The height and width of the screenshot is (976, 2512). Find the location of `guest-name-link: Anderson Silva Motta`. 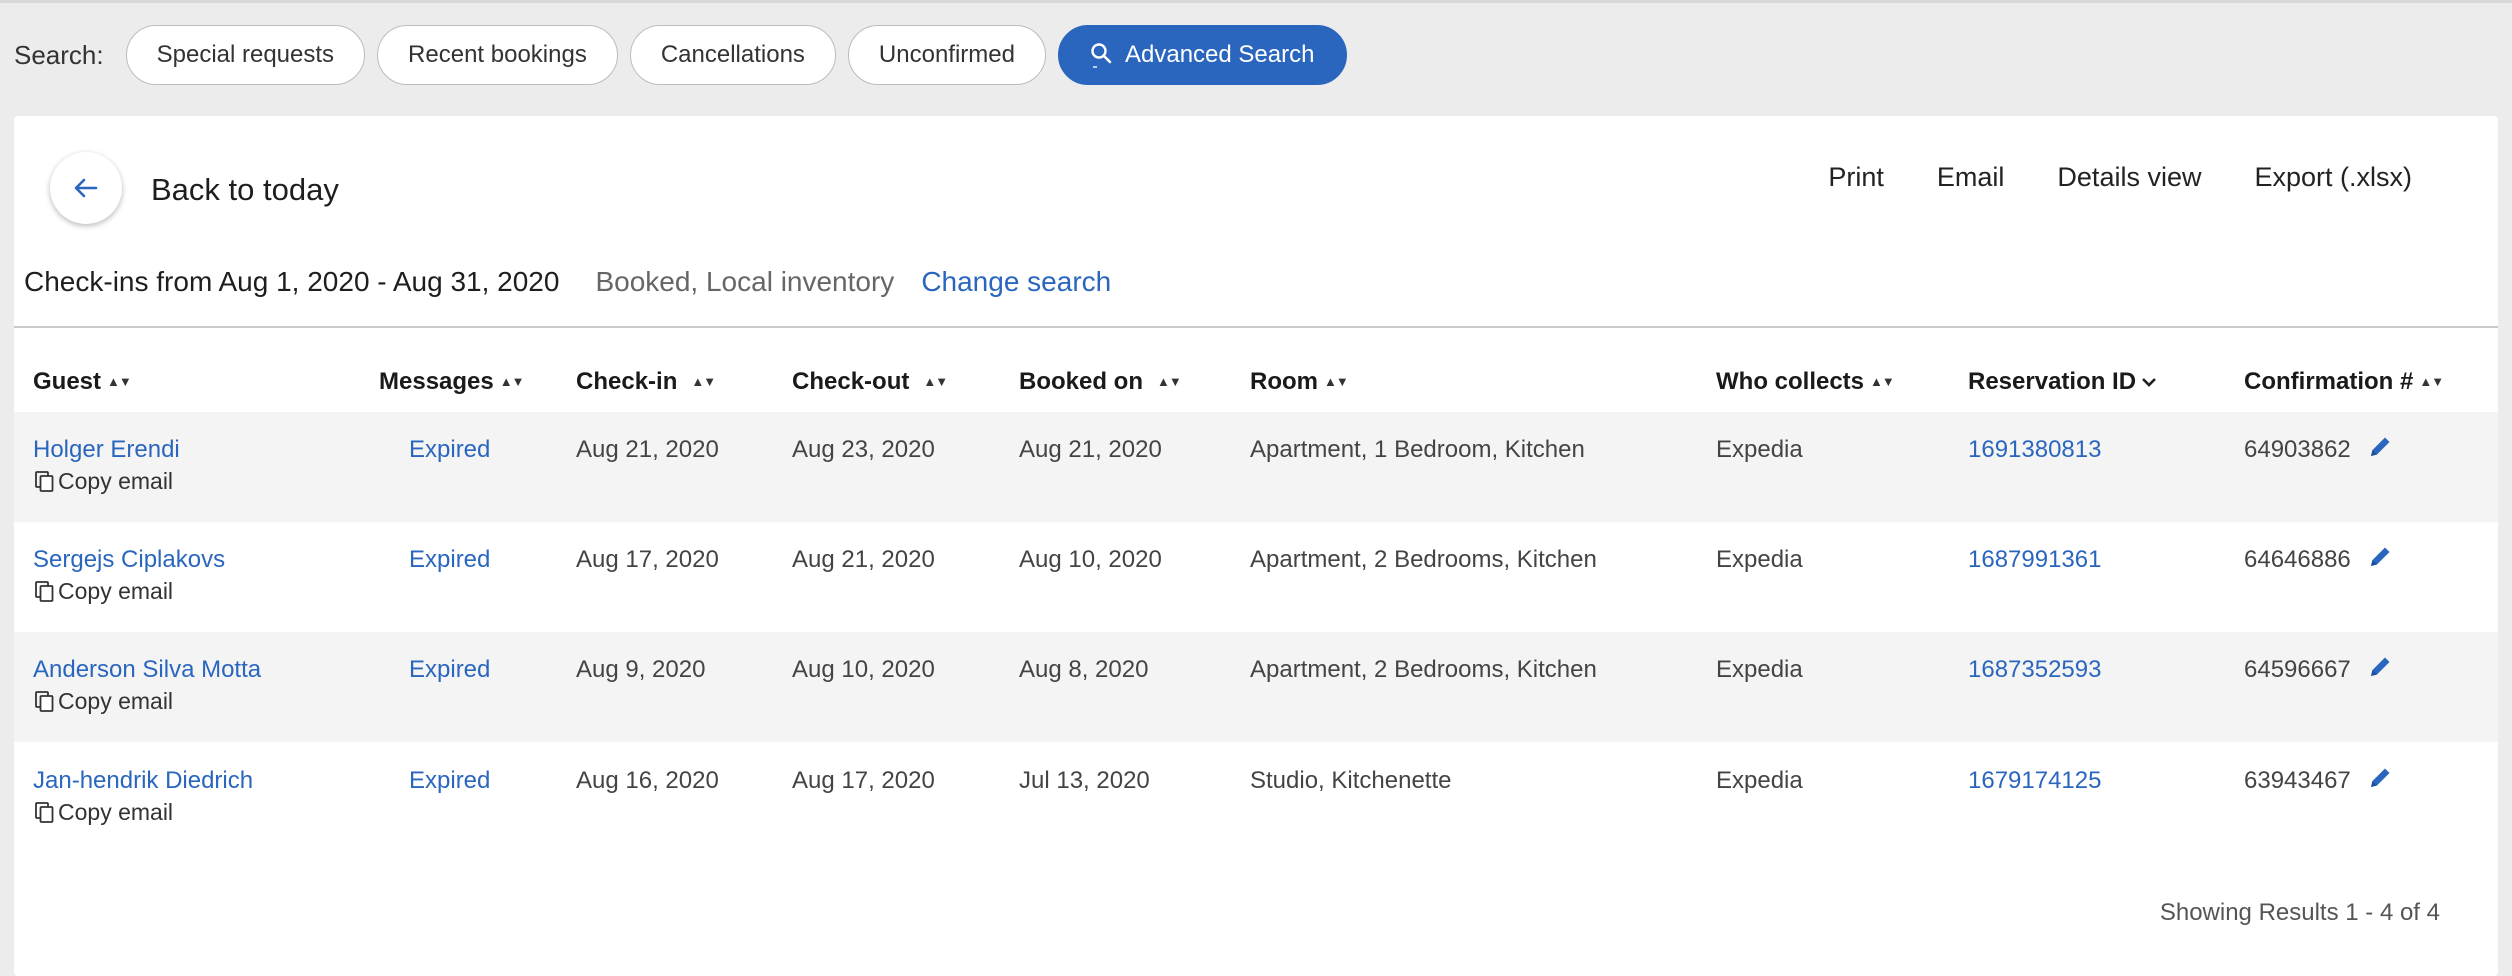

guest-name-link: Anderson Silva Motta is located at coordinates (147, 670).